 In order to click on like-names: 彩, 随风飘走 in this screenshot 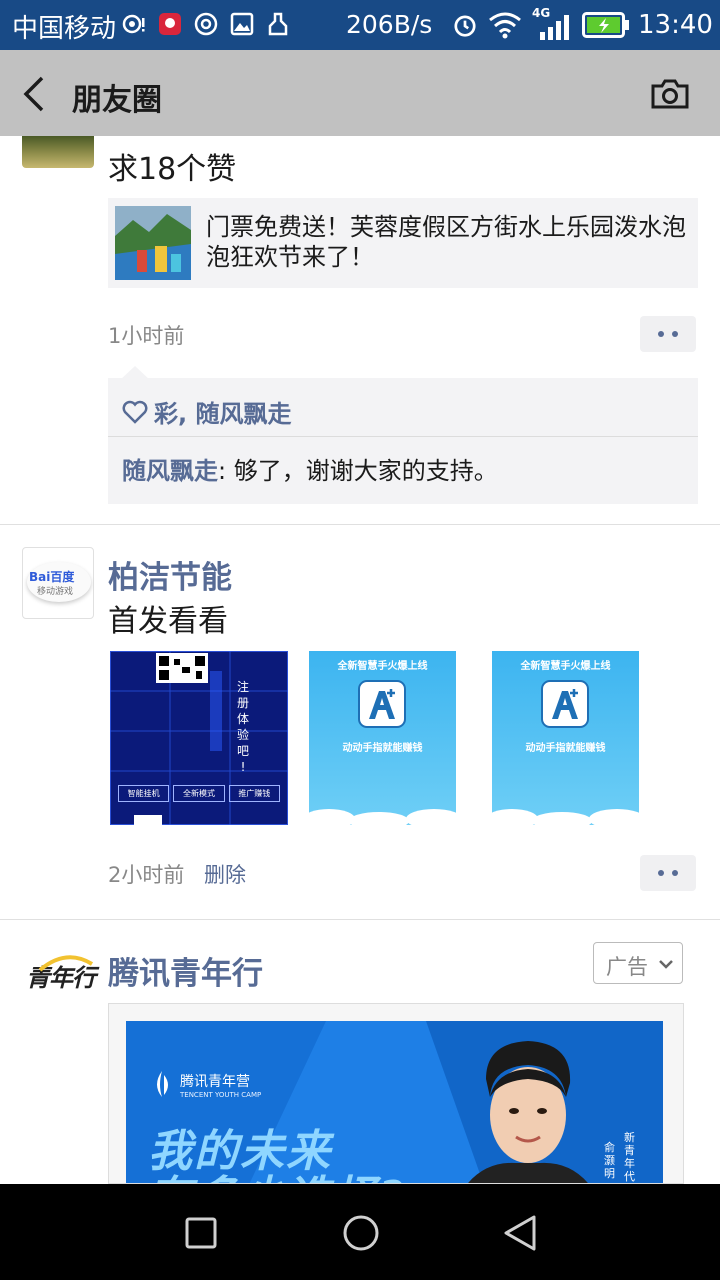, I will do `click(222, 411)`.